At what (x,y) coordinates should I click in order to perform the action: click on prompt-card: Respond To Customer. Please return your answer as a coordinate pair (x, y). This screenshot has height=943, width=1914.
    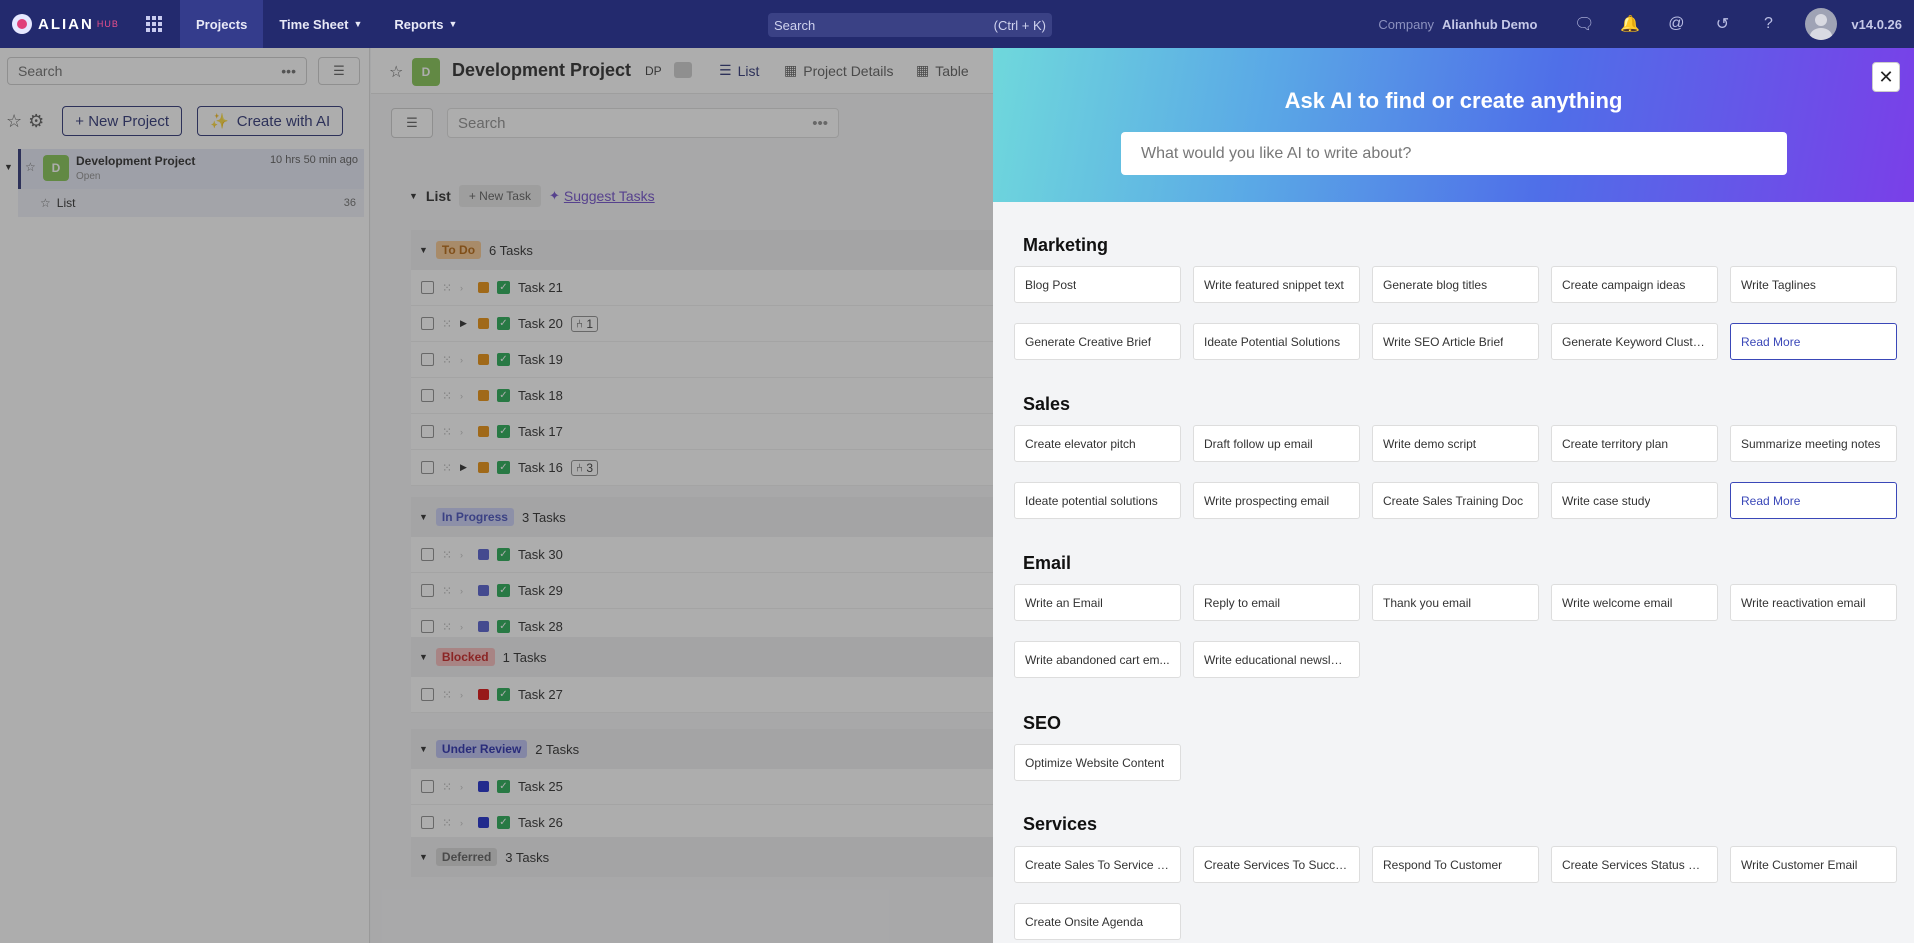
    Looking at the image, I should click on (1455, 864).